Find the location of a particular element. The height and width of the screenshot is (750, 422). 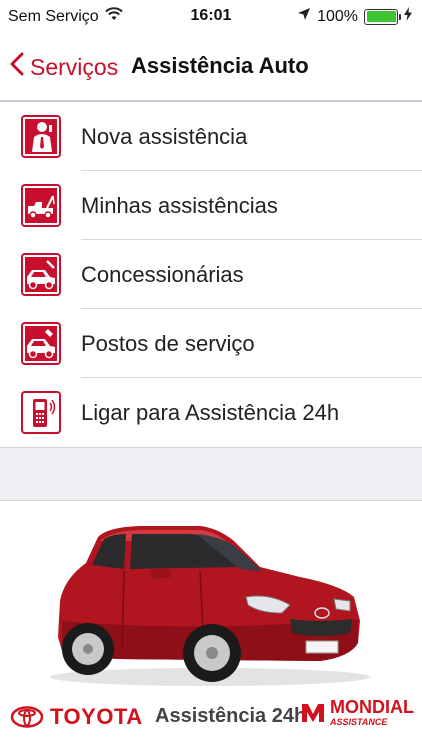

menu-item-label: Nova assistência is located at coordinates (164, 136).